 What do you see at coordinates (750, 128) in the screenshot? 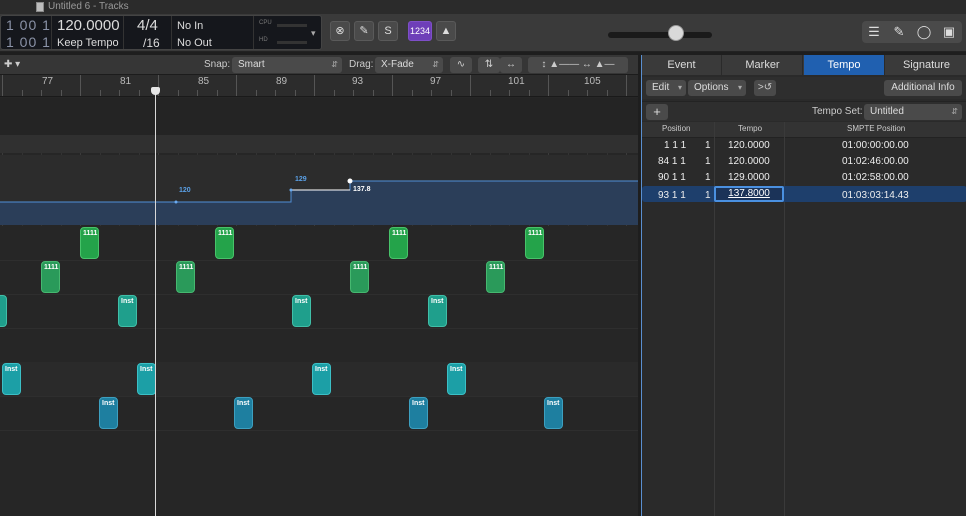
I see `column-header-tempo: Tempo` at bounding box center [750, 128].